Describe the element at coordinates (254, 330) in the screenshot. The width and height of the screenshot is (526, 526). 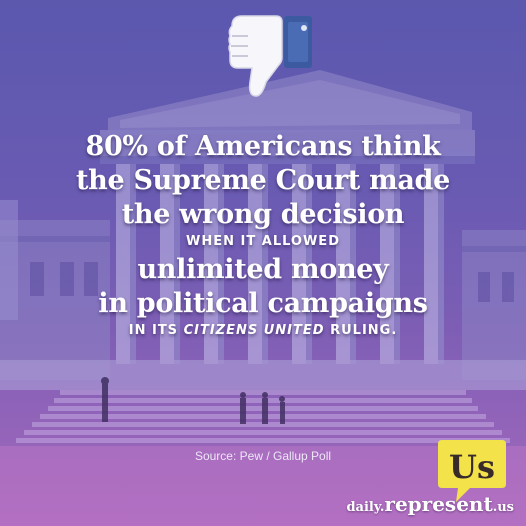
I see `line-7-italic: CITIZENS UNITED` at that location.